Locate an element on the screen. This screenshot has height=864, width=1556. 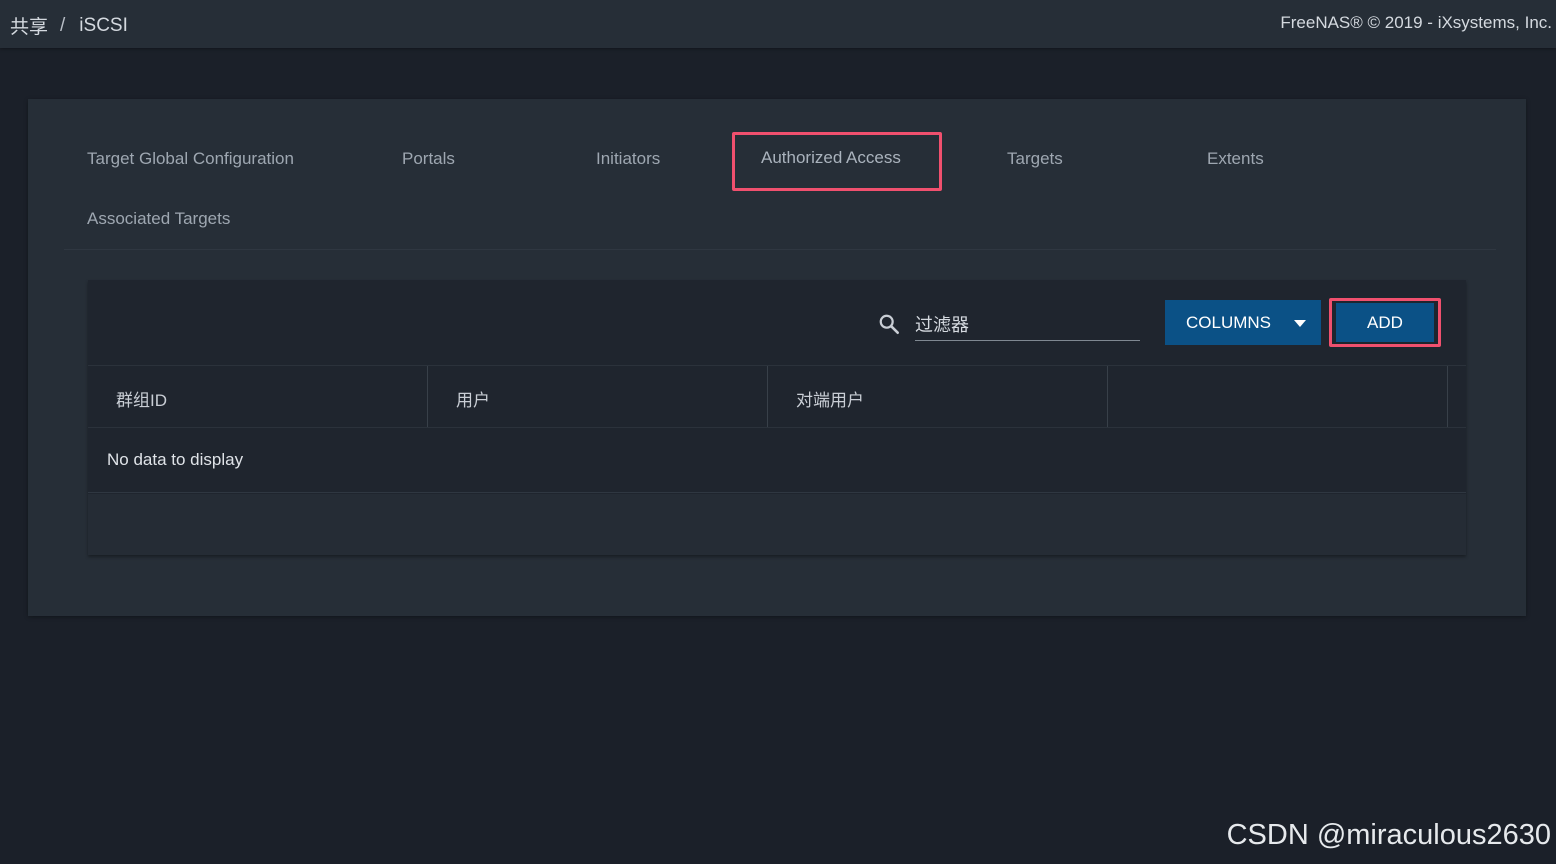
columns-button-label: COLUMNS is located at coordinates (1229, 322).